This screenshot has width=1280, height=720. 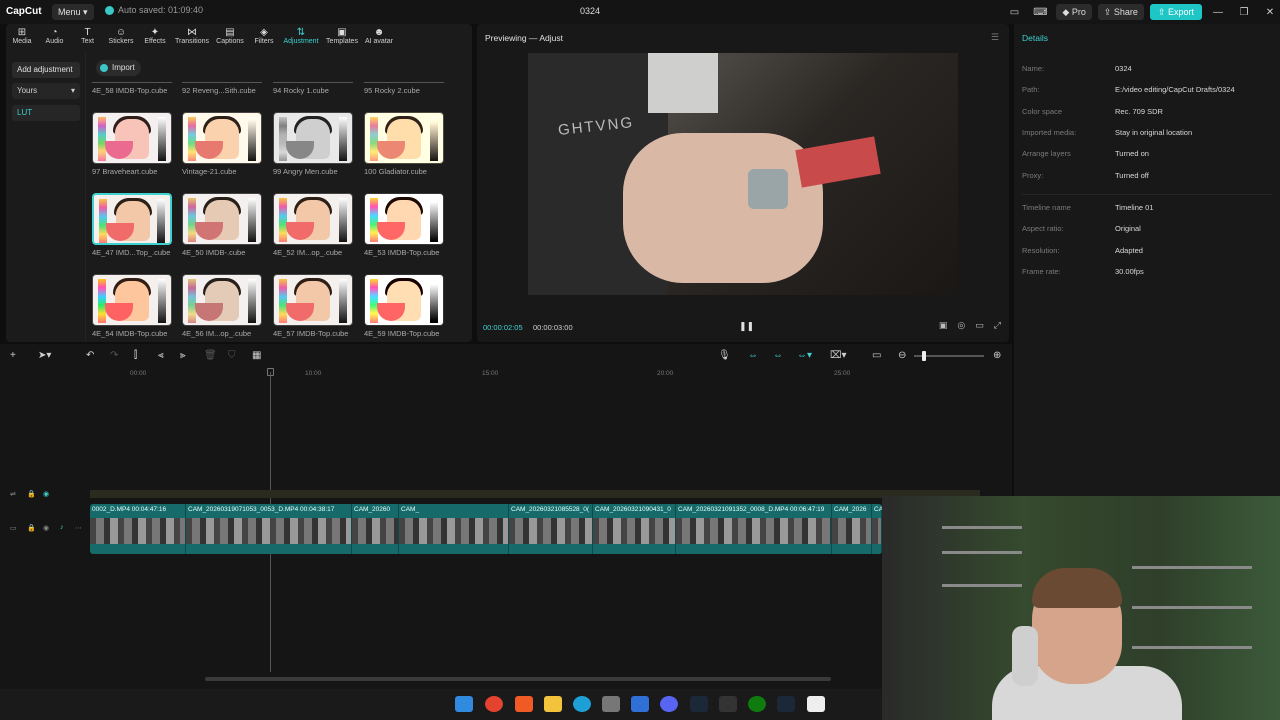 I want to click on yours-dropdown: Yours ▾, so click(x=46, y=91).